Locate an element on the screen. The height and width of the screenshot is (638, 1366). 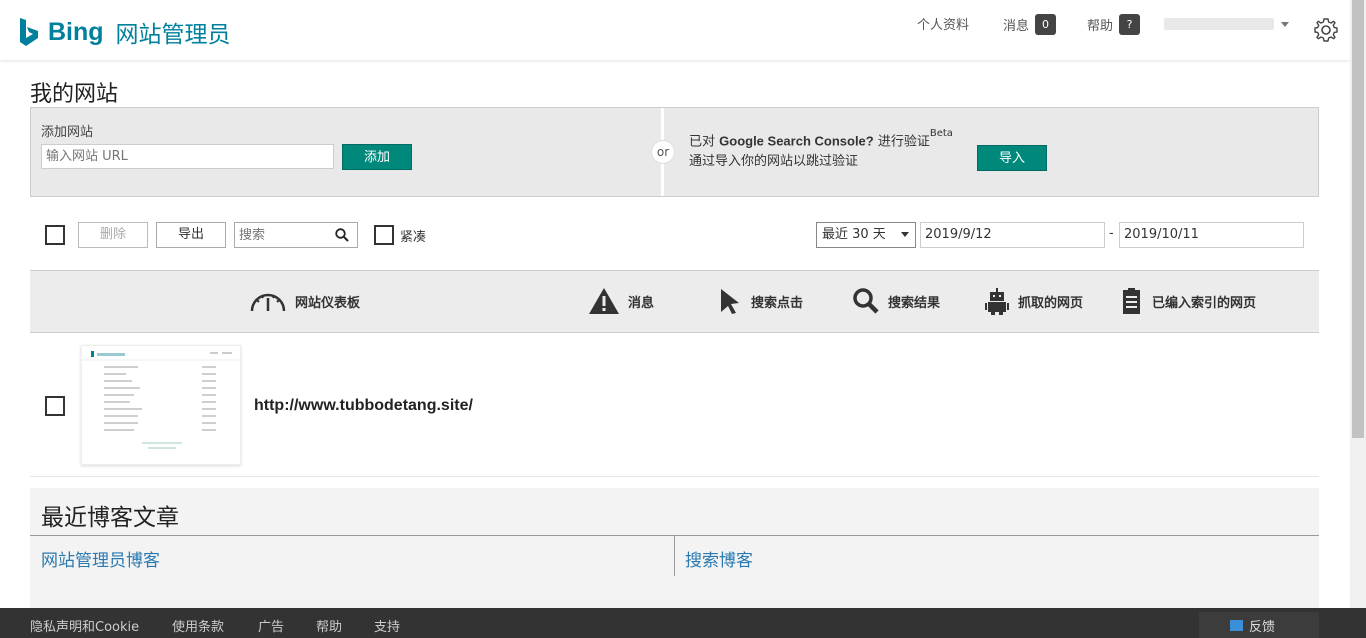
date-range-select: 最近 30 天 is located at coordinates (866, 235).